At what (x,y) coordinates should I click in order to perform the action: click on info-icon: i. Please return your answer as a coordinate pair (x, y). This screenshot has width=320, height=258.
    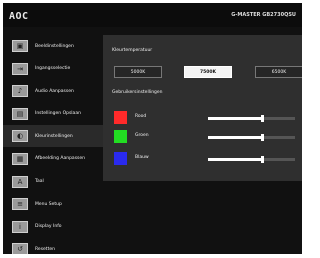
    Looking at the image, I should click on (20, 226).